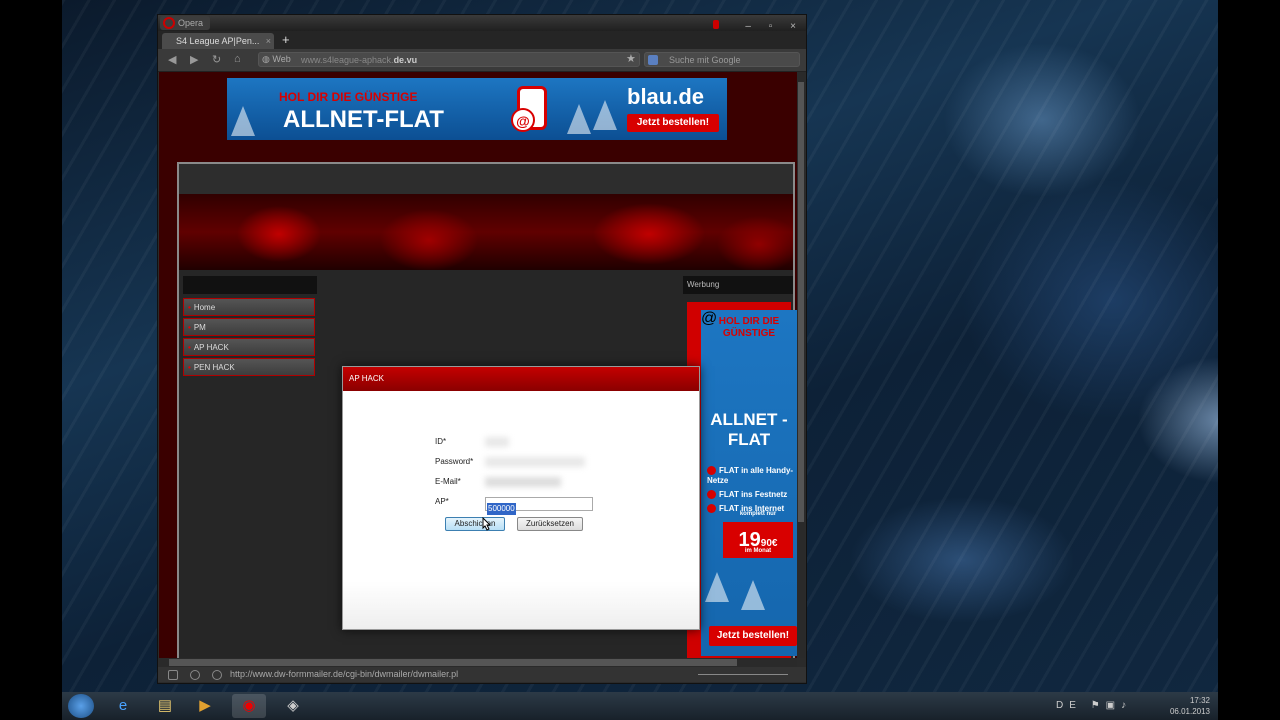 The image size is (1280, 720). Describe the element at coordinates (523, 120) in the screenshot. I see `at-sign-icon: @` at that location.